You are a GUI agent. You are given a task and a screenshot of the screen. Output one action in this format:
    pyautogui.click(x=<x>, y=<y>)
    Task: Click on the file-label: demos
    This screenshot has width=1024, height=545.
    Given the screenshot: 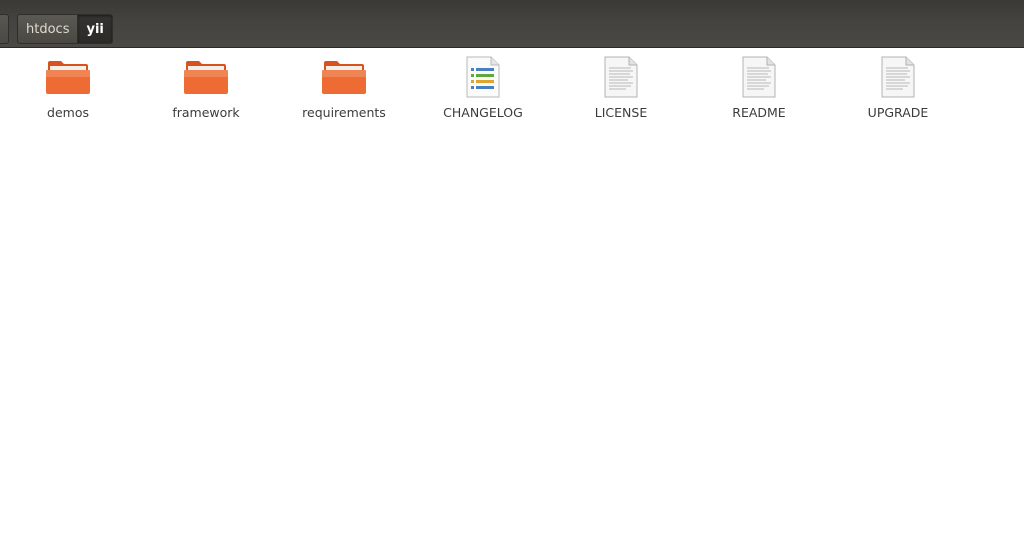 What is the action you would take?
    pyautogui.click(x=68, y=112)
    